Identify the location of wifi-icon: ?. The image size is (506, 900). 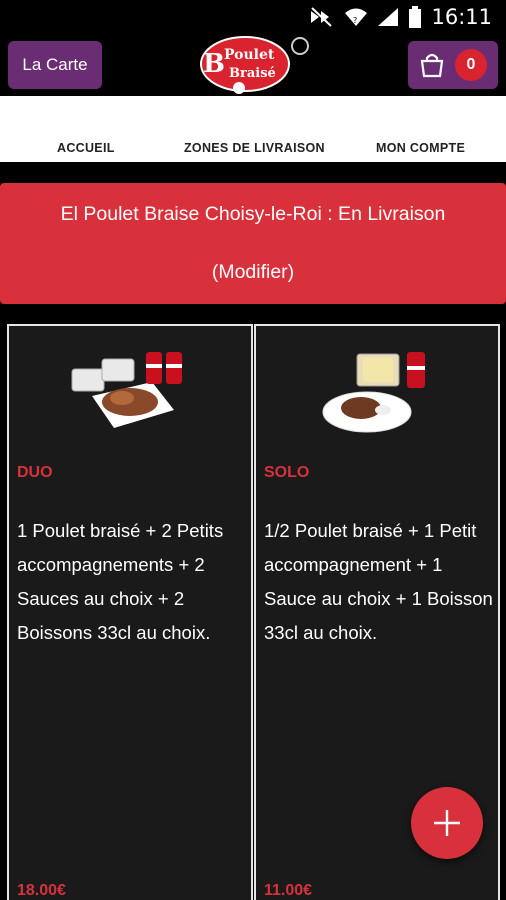
(356, 17).